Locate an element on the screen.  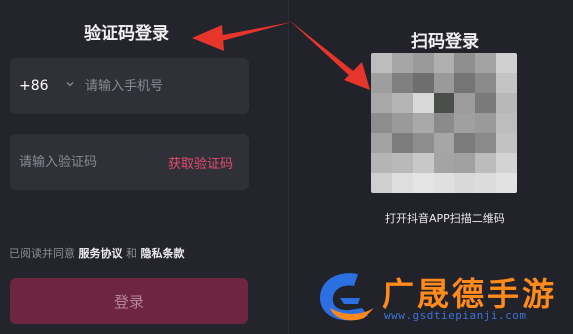
agreement-and: 和 is located at coordinates (131, 253).